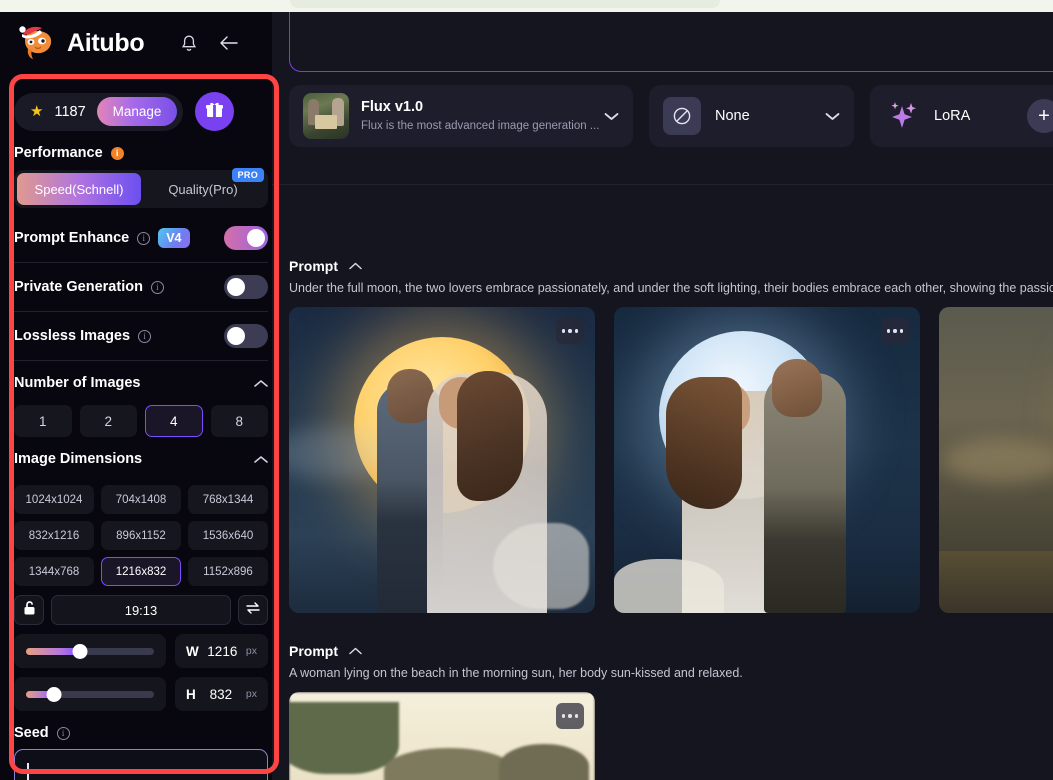  What do you see at coordinates (108, 421) in the screenshot?
I see `num-images-2: 2` at bounding box center [108, 421].